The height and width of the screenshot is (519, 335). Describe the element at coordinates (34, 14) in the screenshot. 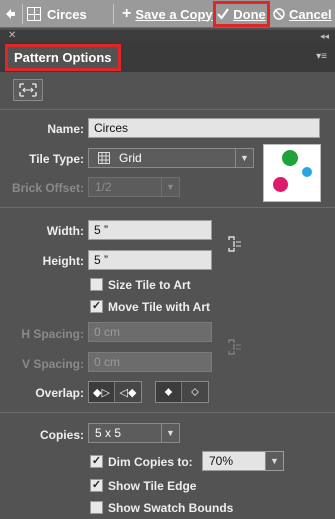

I see `pattern-swatch-icon` at that location.